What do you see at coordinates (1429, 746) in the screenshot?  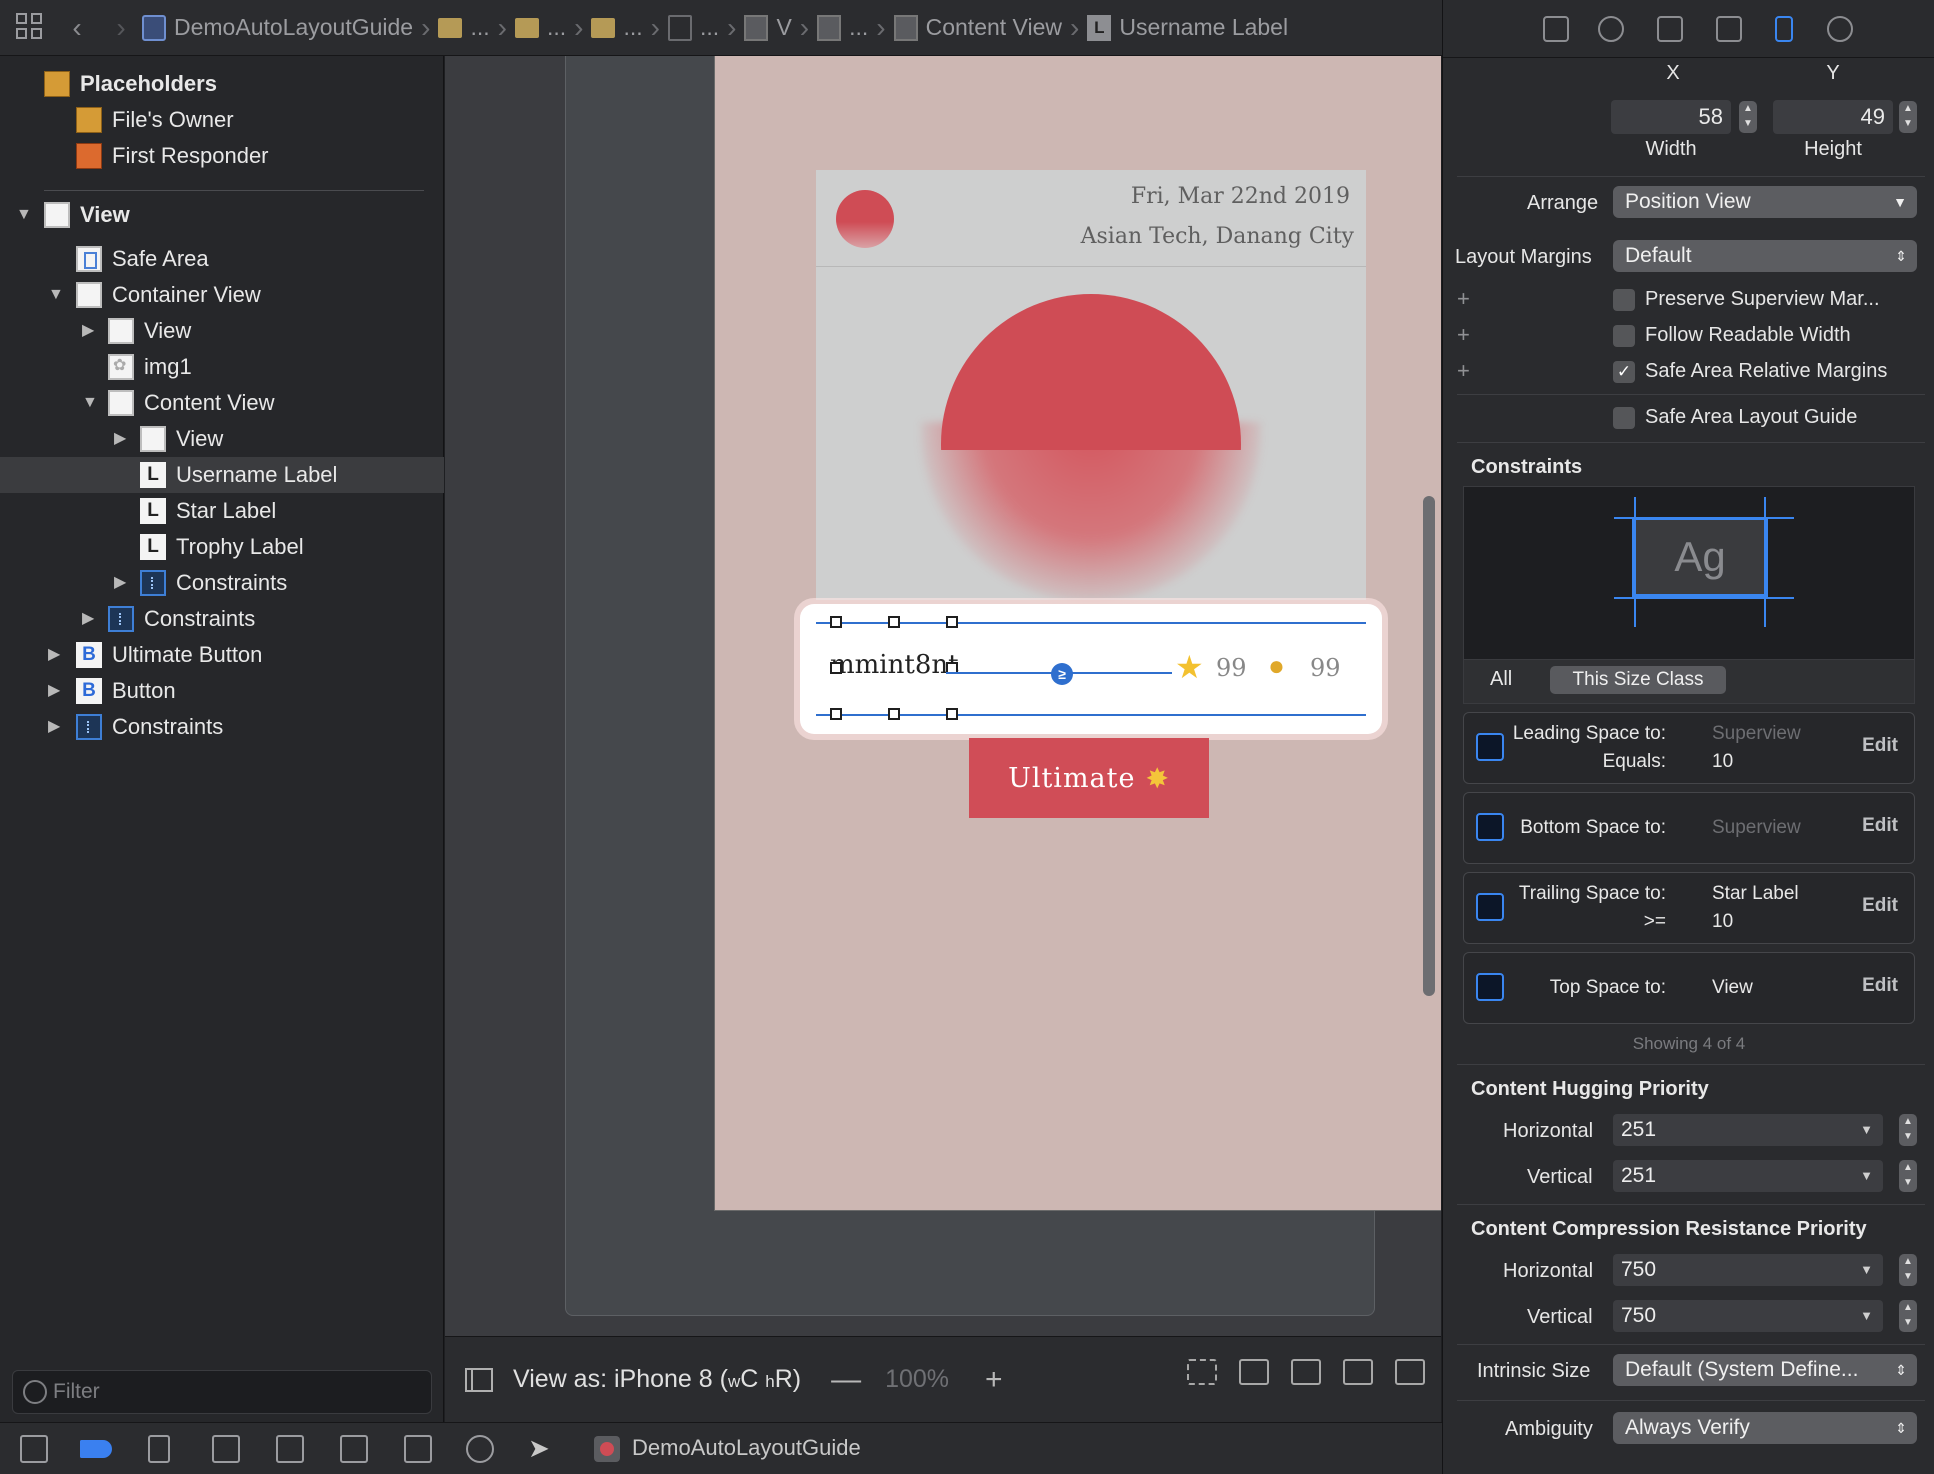 I see `vertical-scrollbar` at bounding box center [1429, 746].